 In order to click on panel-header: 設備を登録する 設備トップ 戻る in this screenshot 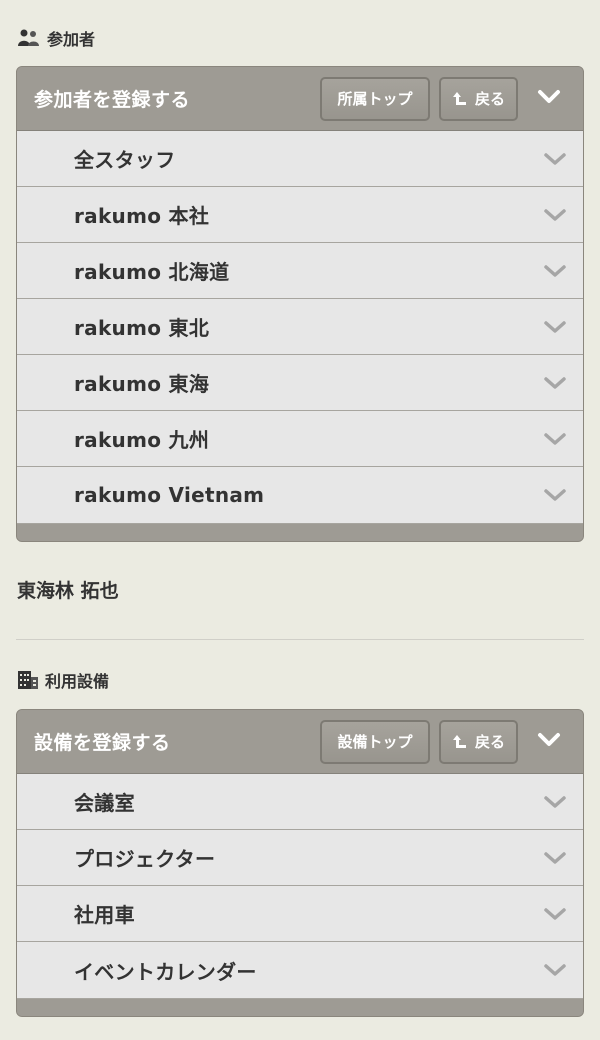, I will do `click(300, 742)`.